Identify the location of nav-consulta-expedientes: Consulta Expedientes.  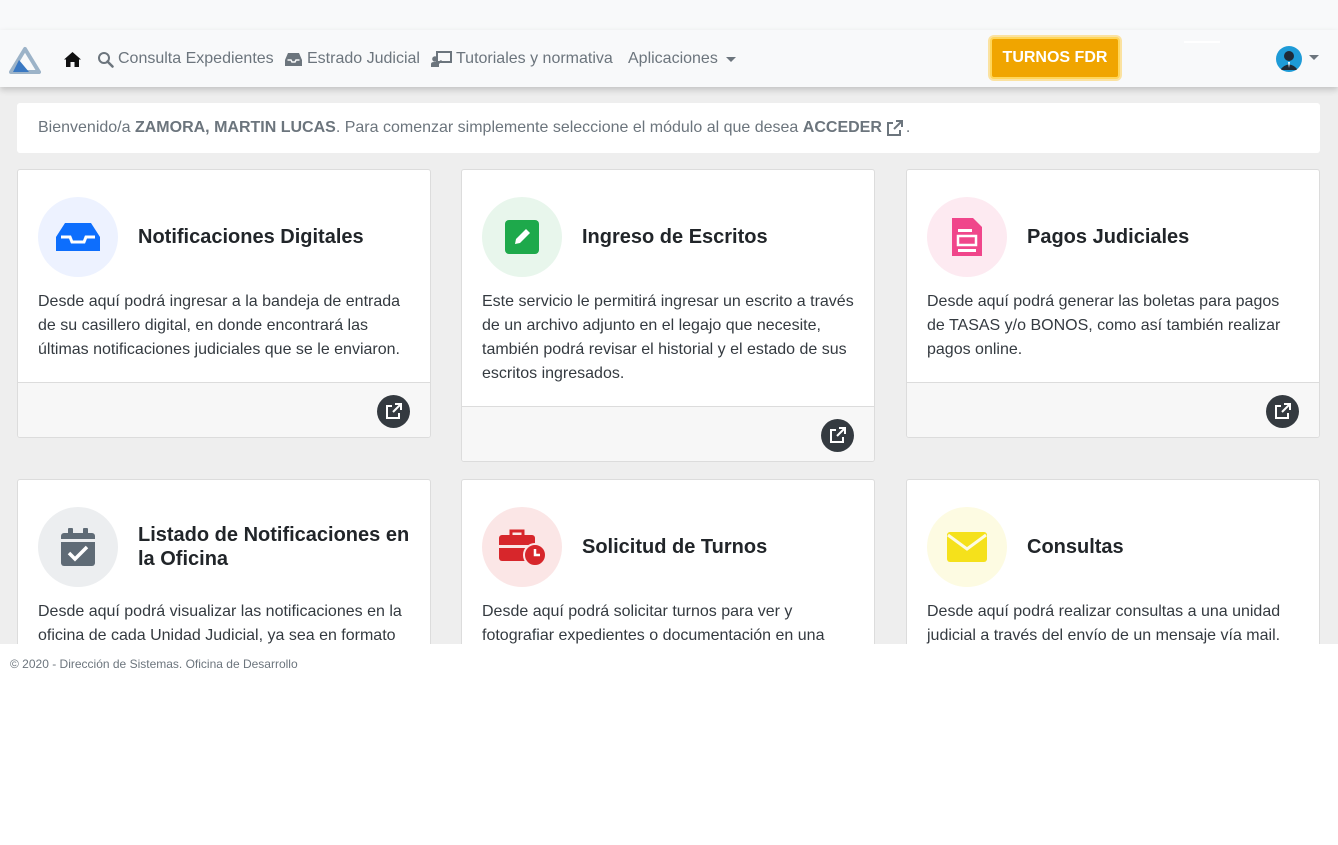
(185, 59).